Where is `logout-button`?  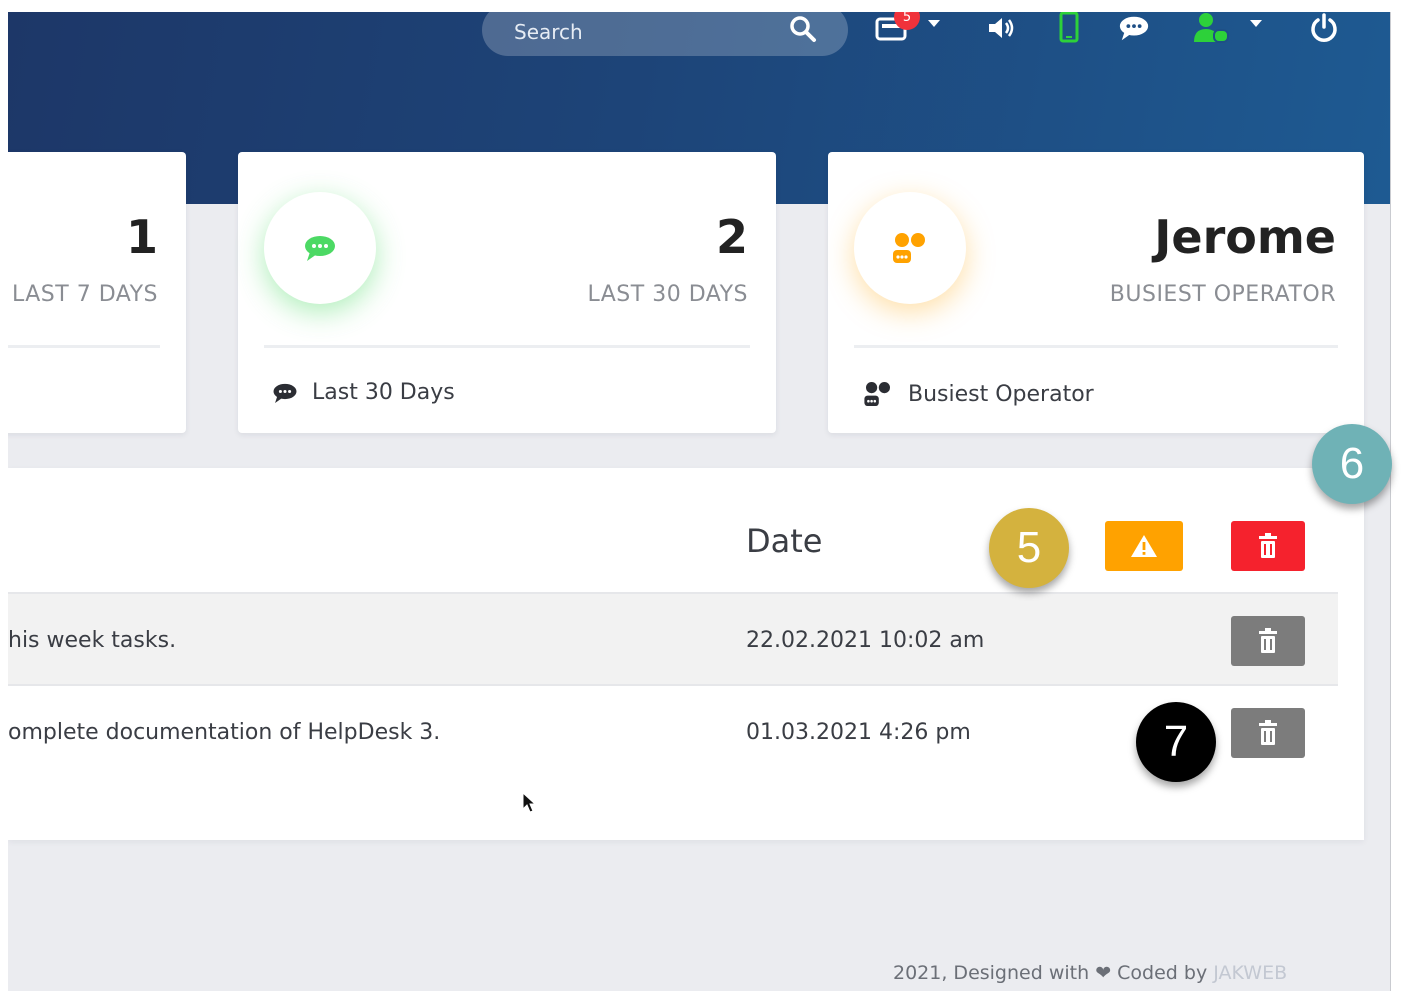 logout-button is located at coordinates (1324, 28).